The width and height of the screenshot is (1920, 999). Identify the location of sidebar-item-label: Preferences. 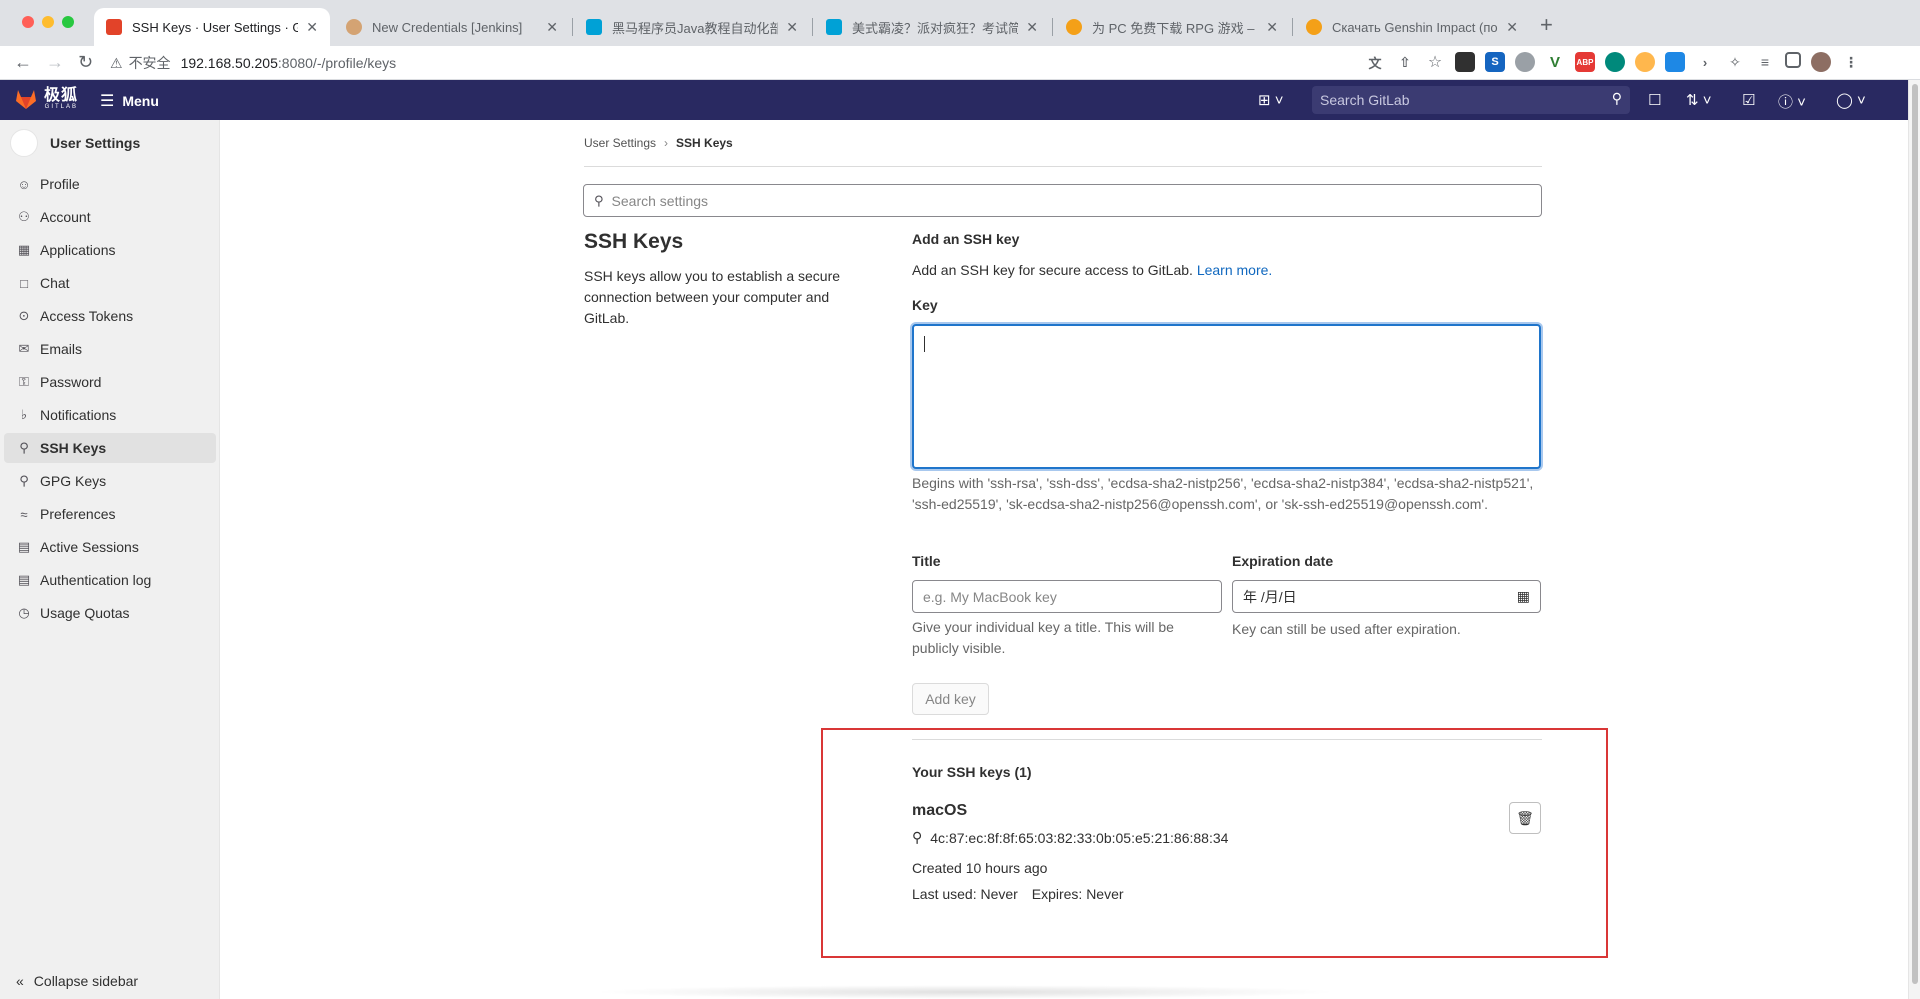
(78, 514).